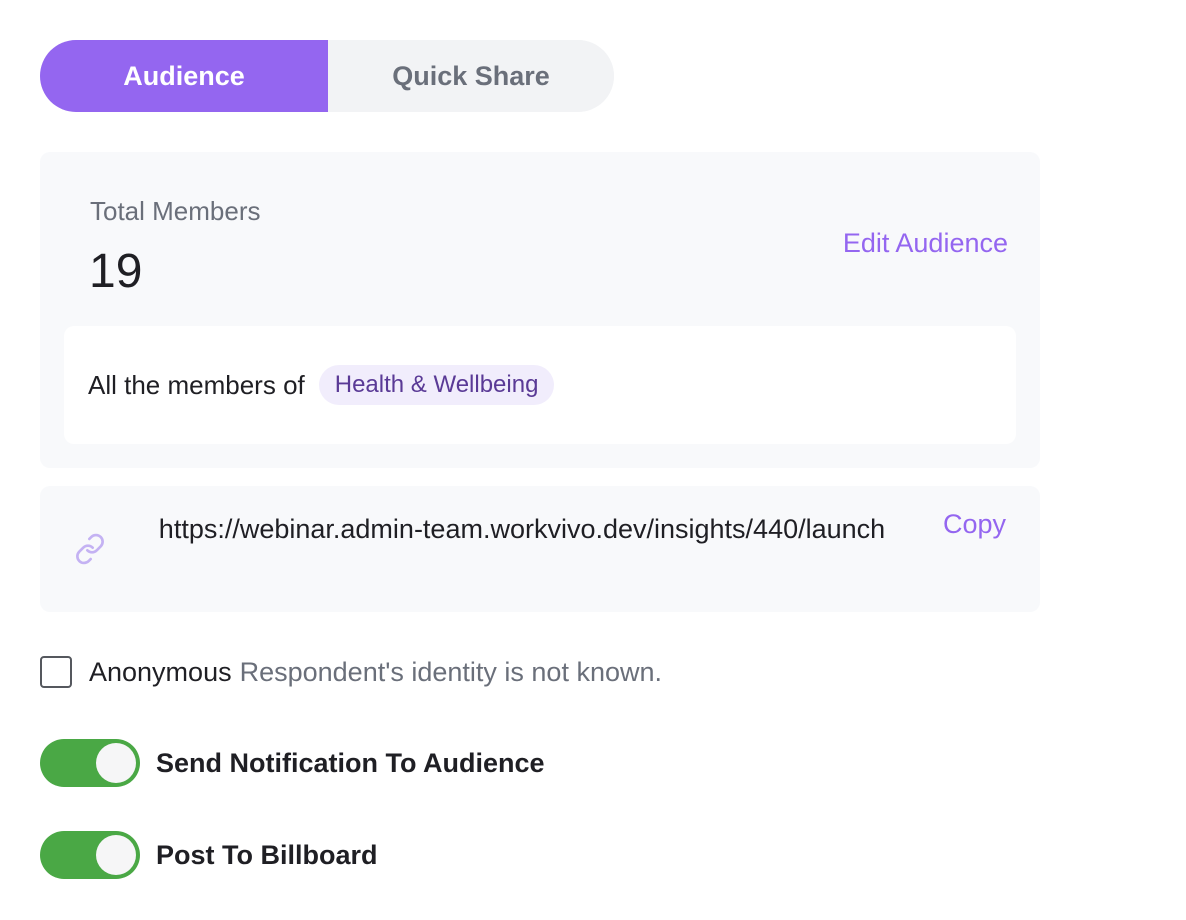 The height and width of the screenshot is (920, 1186). What do you see at coordinates (90, 855) in the screenshot?
I see `post-to-billboard-toggle` at bounding box center [90, 855].